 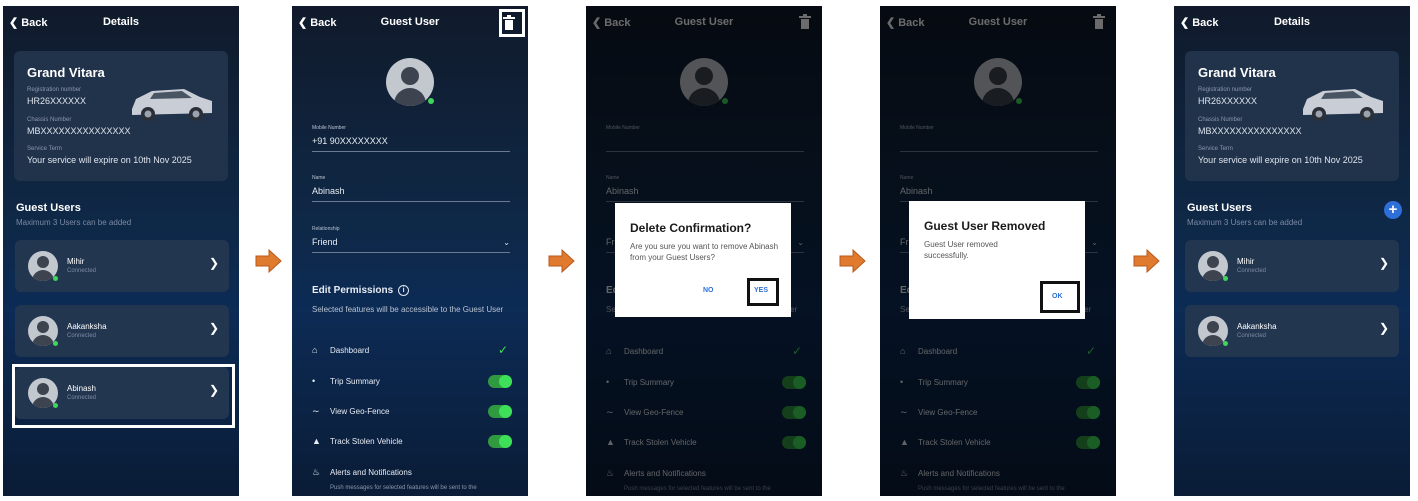 What do you see at coordinates (316, 441) in the screenshot?
I see `vehicle-icon: ▲` at bounding box center [316, 441].